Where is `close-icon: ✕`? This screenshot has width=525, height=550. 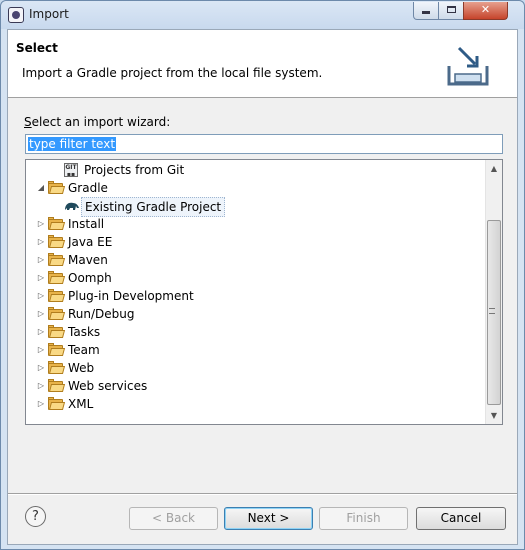
close-icon: ✕ is located at coordinates (485, 9).